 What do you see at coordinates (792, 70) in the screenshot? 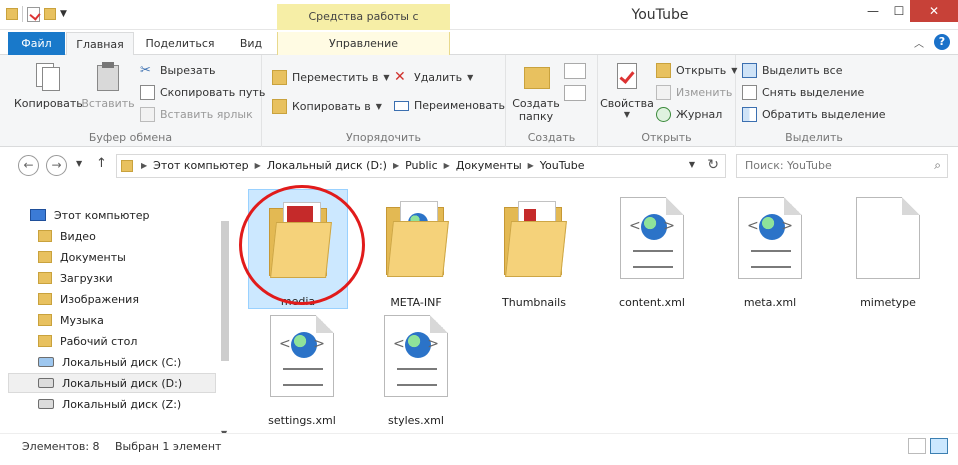
I see `select-all-button: Выделить все` at bounding box center [792, 70].